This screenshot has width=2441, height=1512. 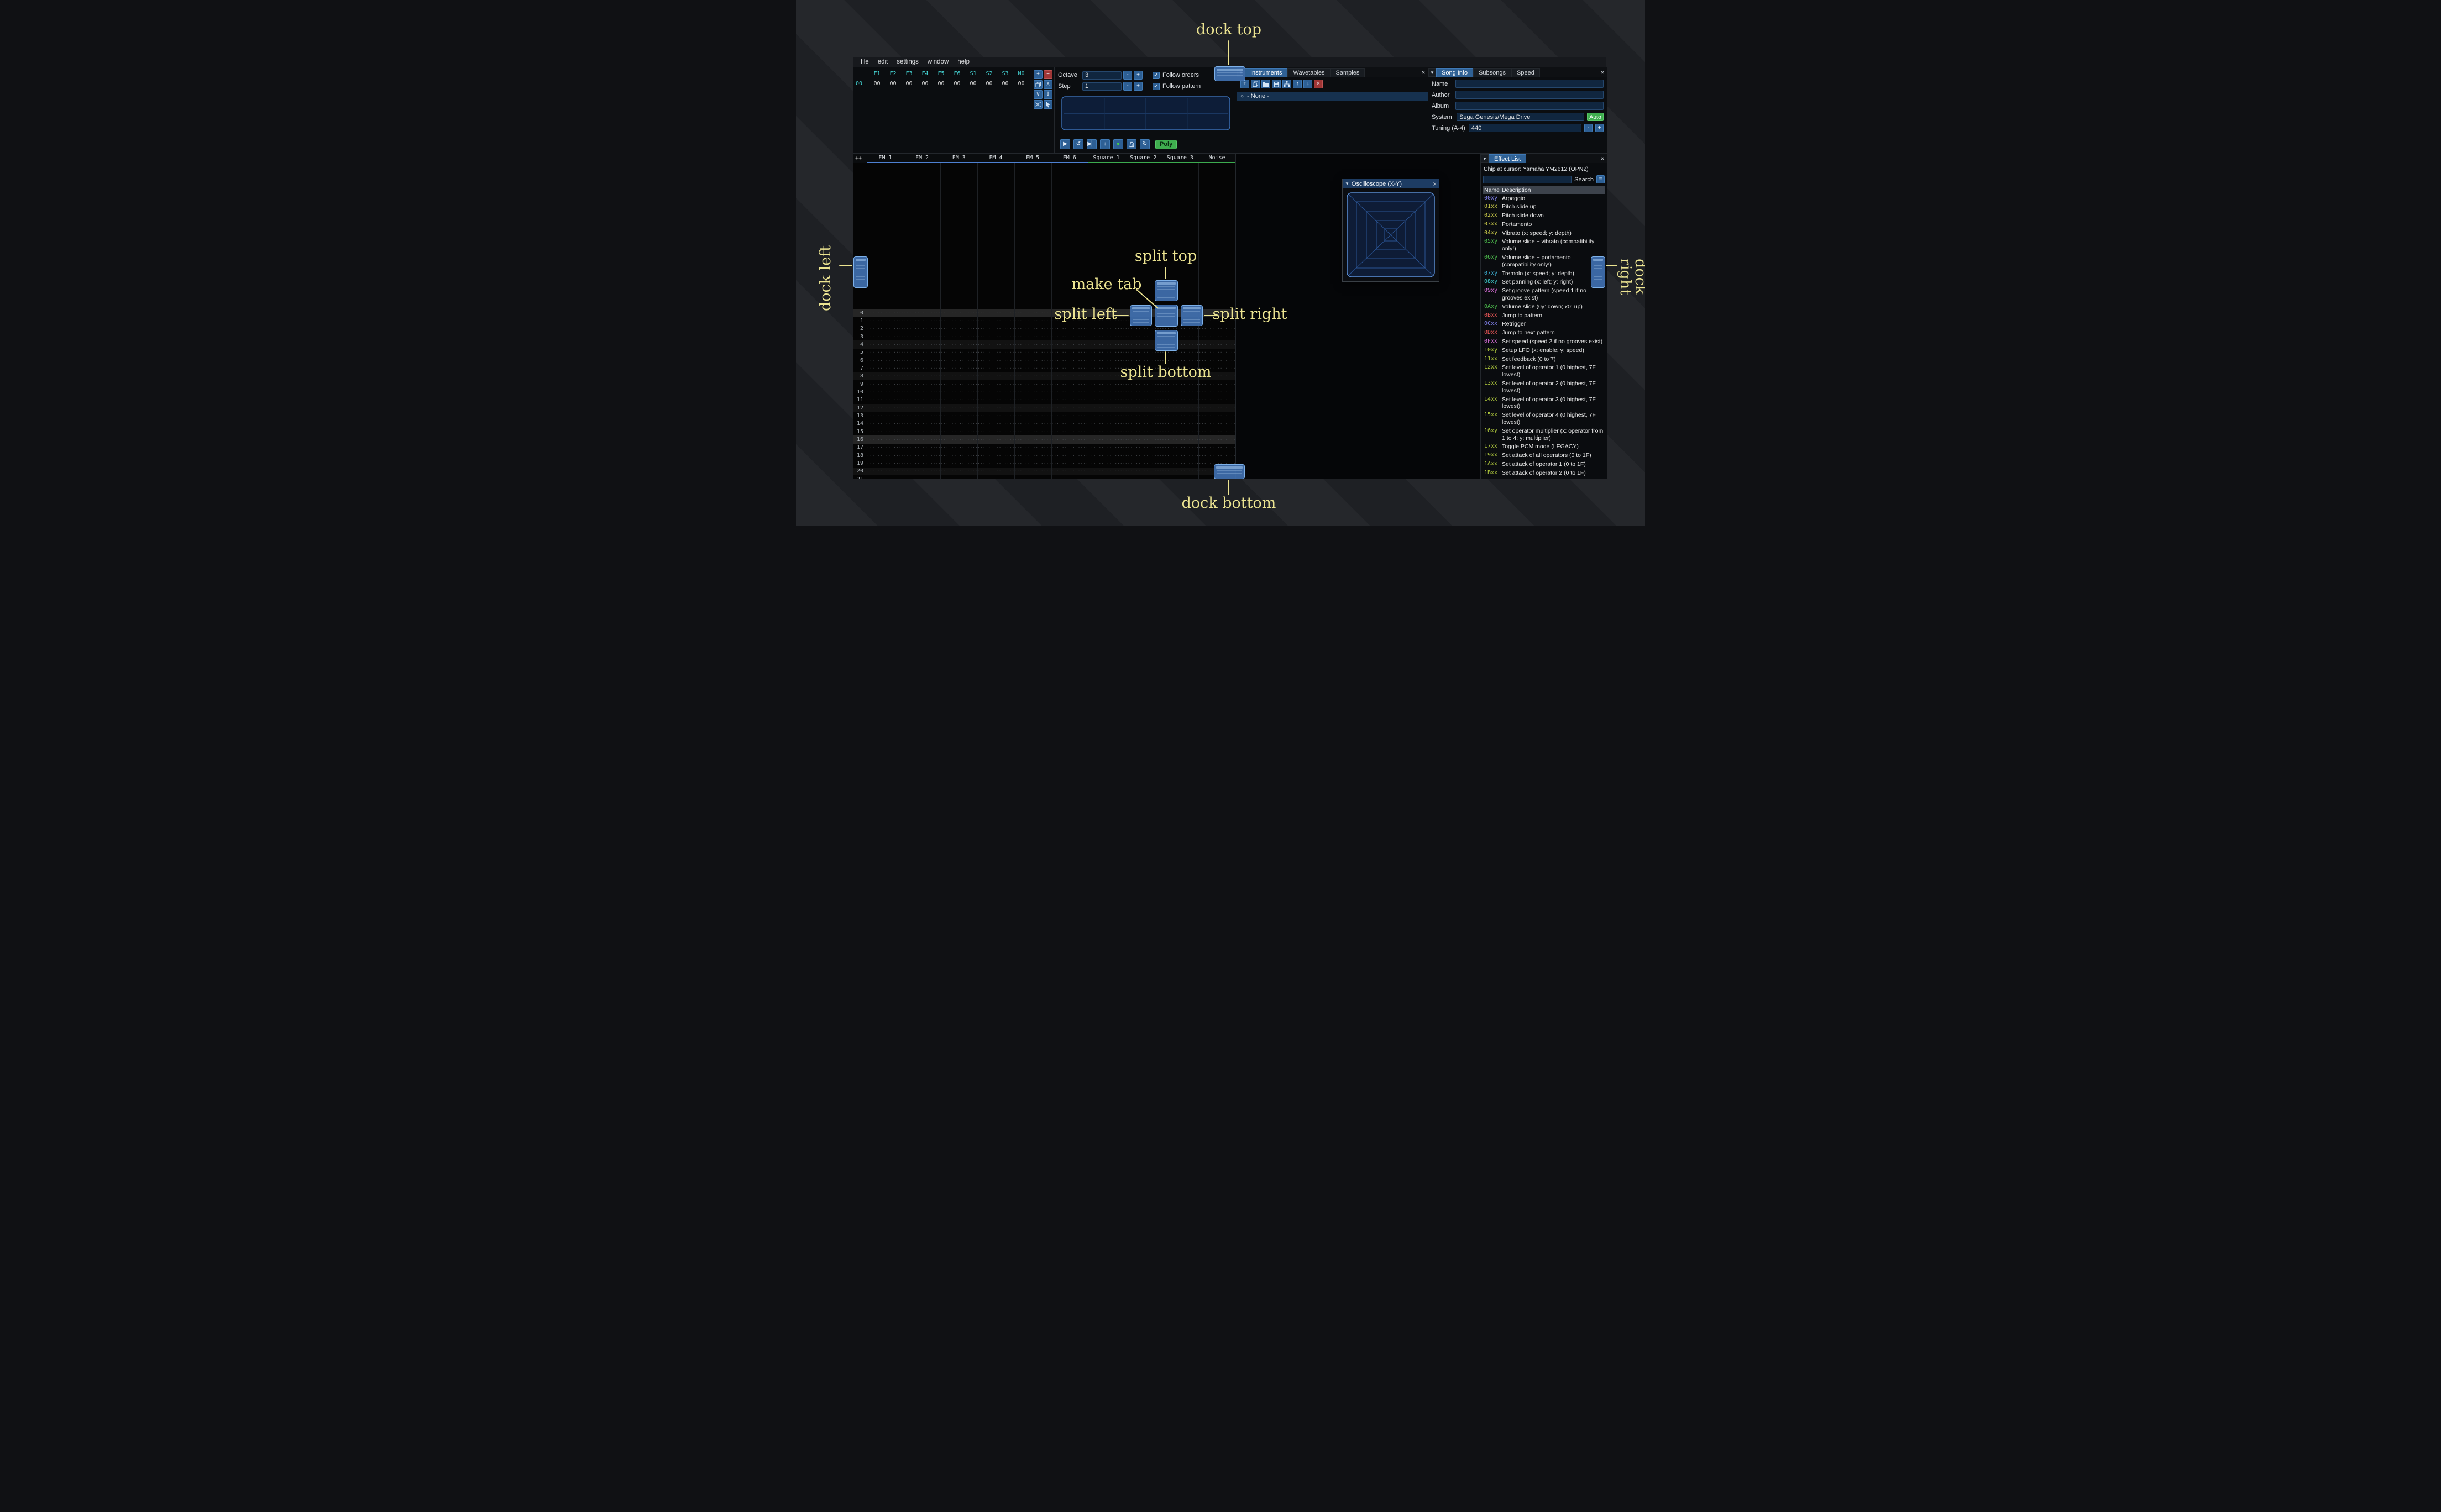 I want to click on effect-list-collapse-icon: ▼, so click(x=1485, y=158).